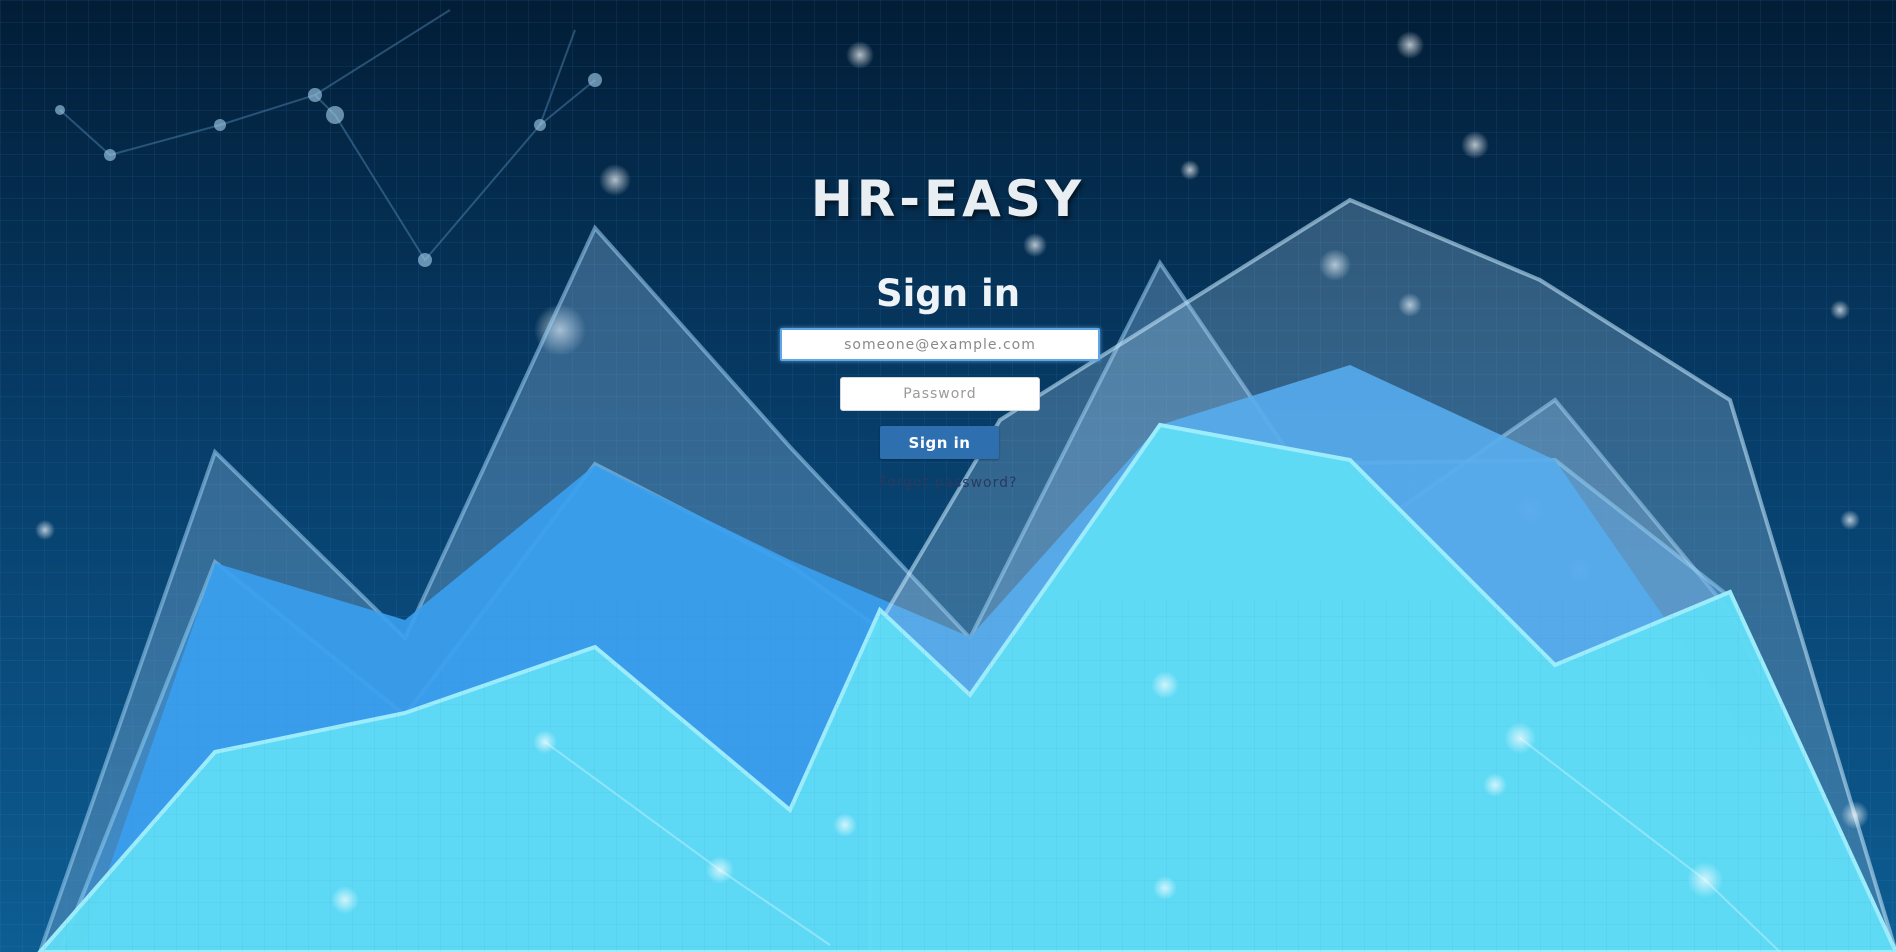 The width and height of the screenshot is (1896, 952). I want to click on email-field, so click(940, 344).